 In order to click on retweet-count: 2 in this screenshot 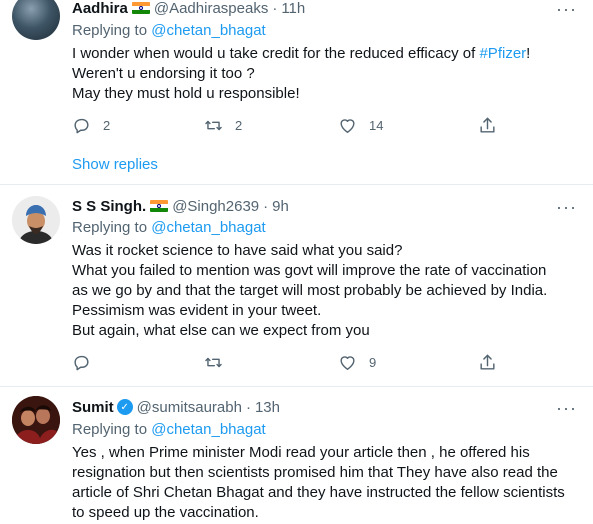, I will do `click(239, 125)`.